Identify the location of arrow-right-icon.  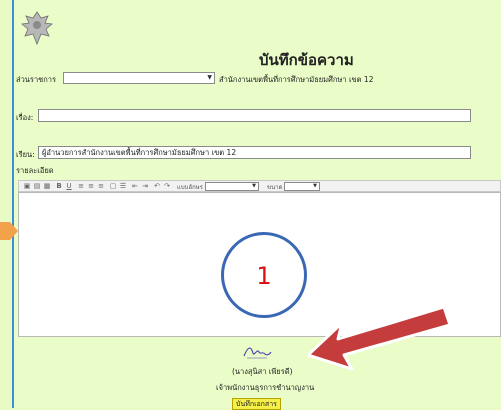
(9, 231).